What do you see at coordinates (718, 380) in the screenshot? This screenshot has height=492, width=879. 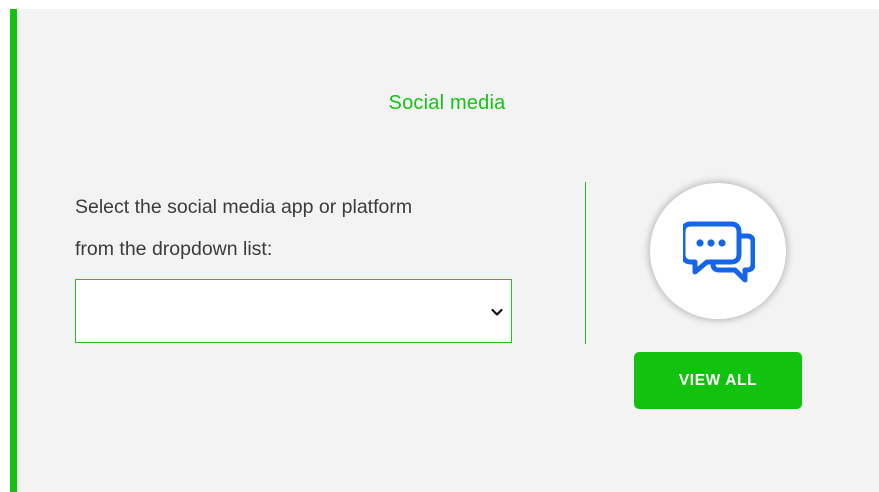 I see `view-all-button: VIEW ALL` at bounding box center [718, 380].